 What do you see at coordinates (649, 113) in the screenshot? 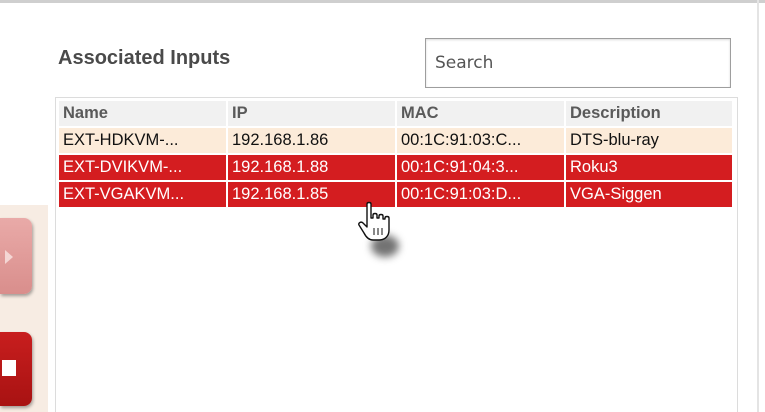
I see `column-header-description: Description` at bounding box center [649, 113].